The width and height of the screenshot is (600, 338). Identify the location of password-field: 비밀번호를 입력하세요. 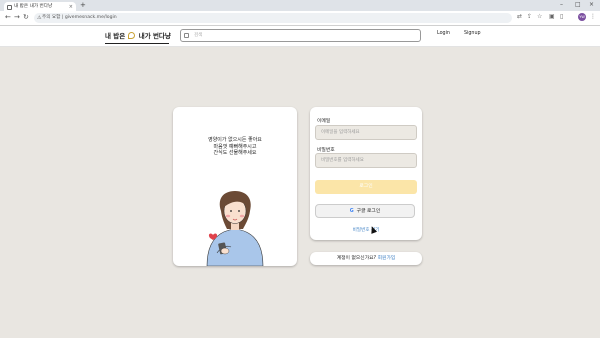
(366, 160).